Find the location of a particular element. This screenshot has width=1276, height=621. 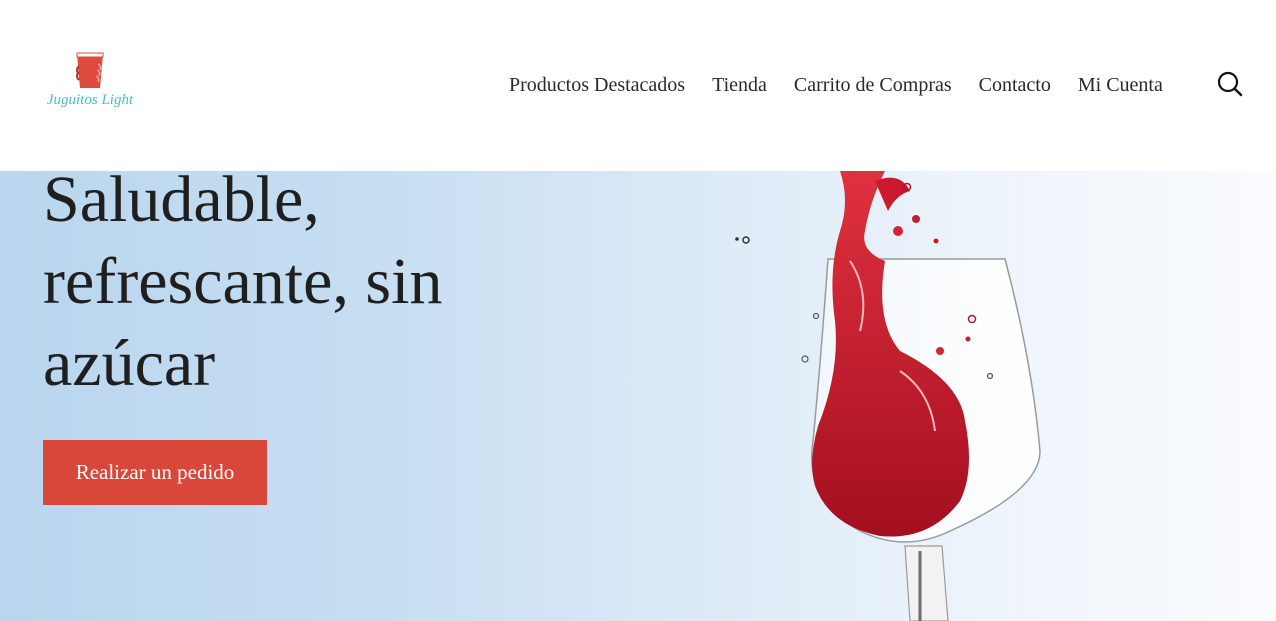

search-button is located at coordinates (1230, 84).